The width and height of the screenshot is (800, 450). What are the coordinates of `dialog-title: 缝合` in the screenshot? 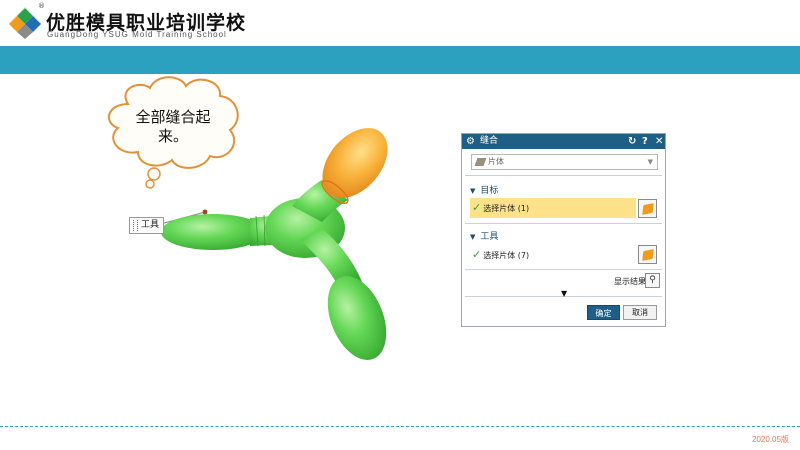 It's located at (489, 141).